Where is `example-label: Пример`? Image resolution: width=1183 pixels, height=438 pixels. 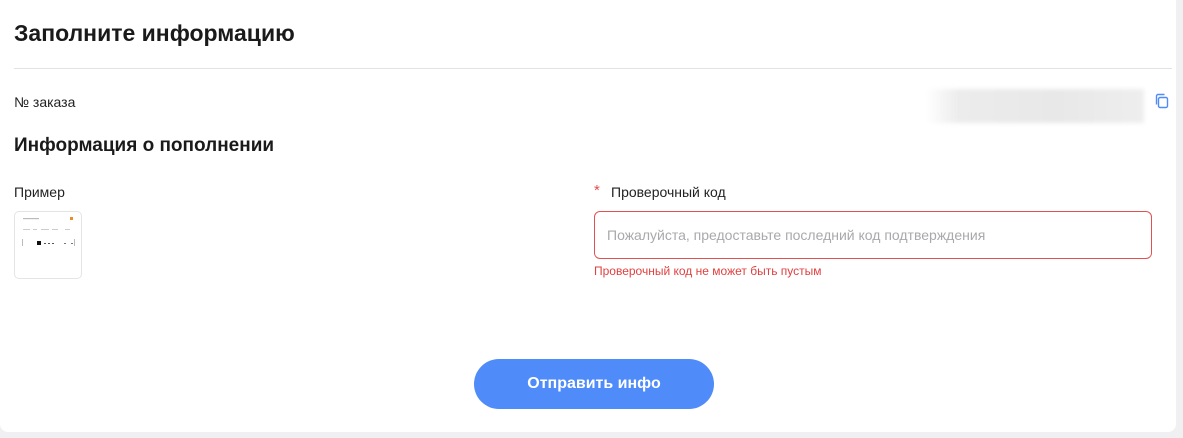 example-label: Пример is located at coordinates (39, 192).